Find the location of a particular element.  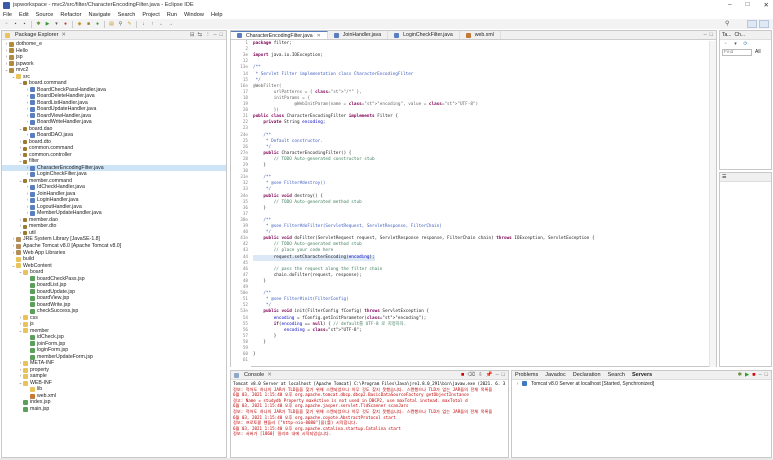

package-explorer-header: Package Explorer ✕ ⊟ ⇆ ⋮ – □ is located at coordinates (114, 35).